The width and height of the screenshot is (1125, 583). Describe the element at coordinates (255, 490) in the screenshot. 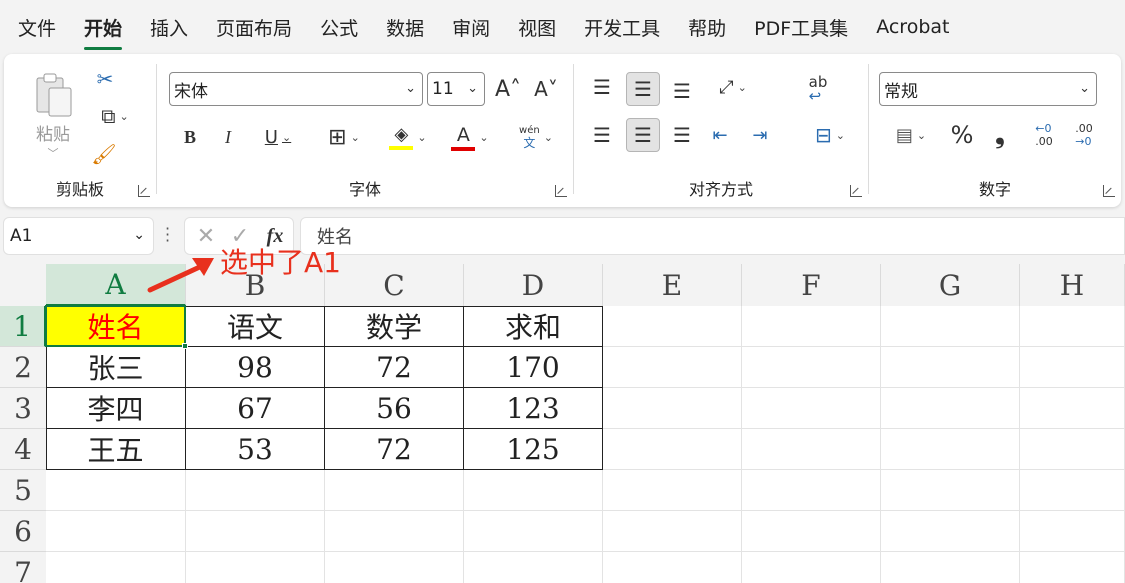

I see `cell-B5` at that location.